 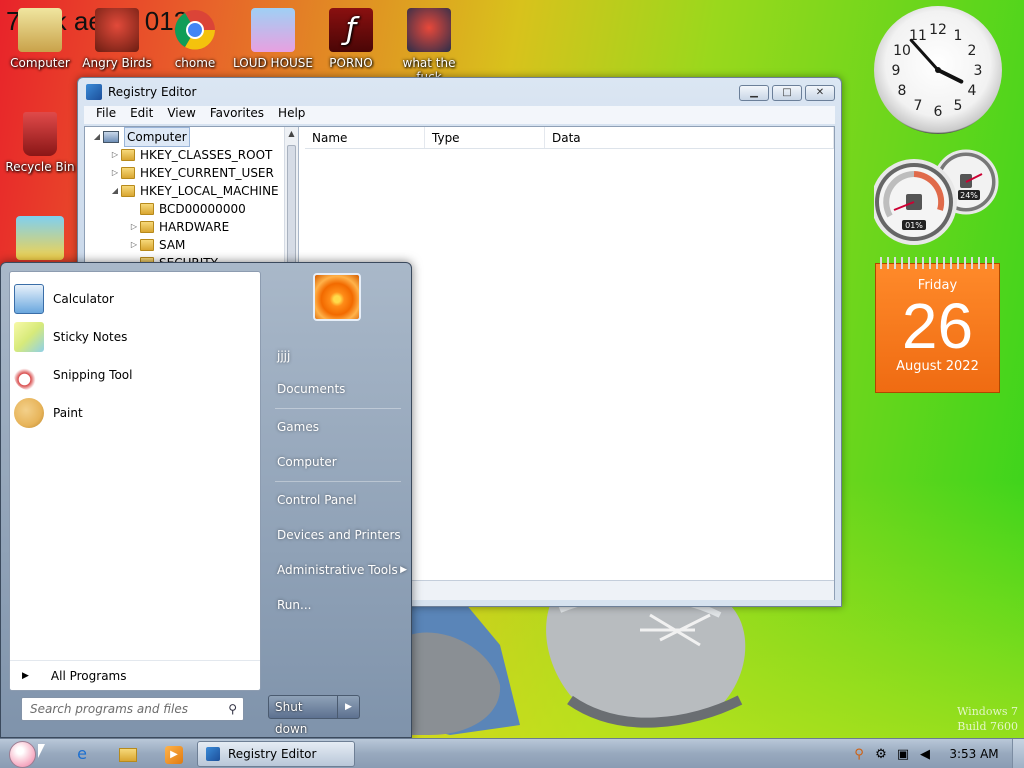 I want to click on window-controls: ▁ □ ✕, so click(x=787, y=93).